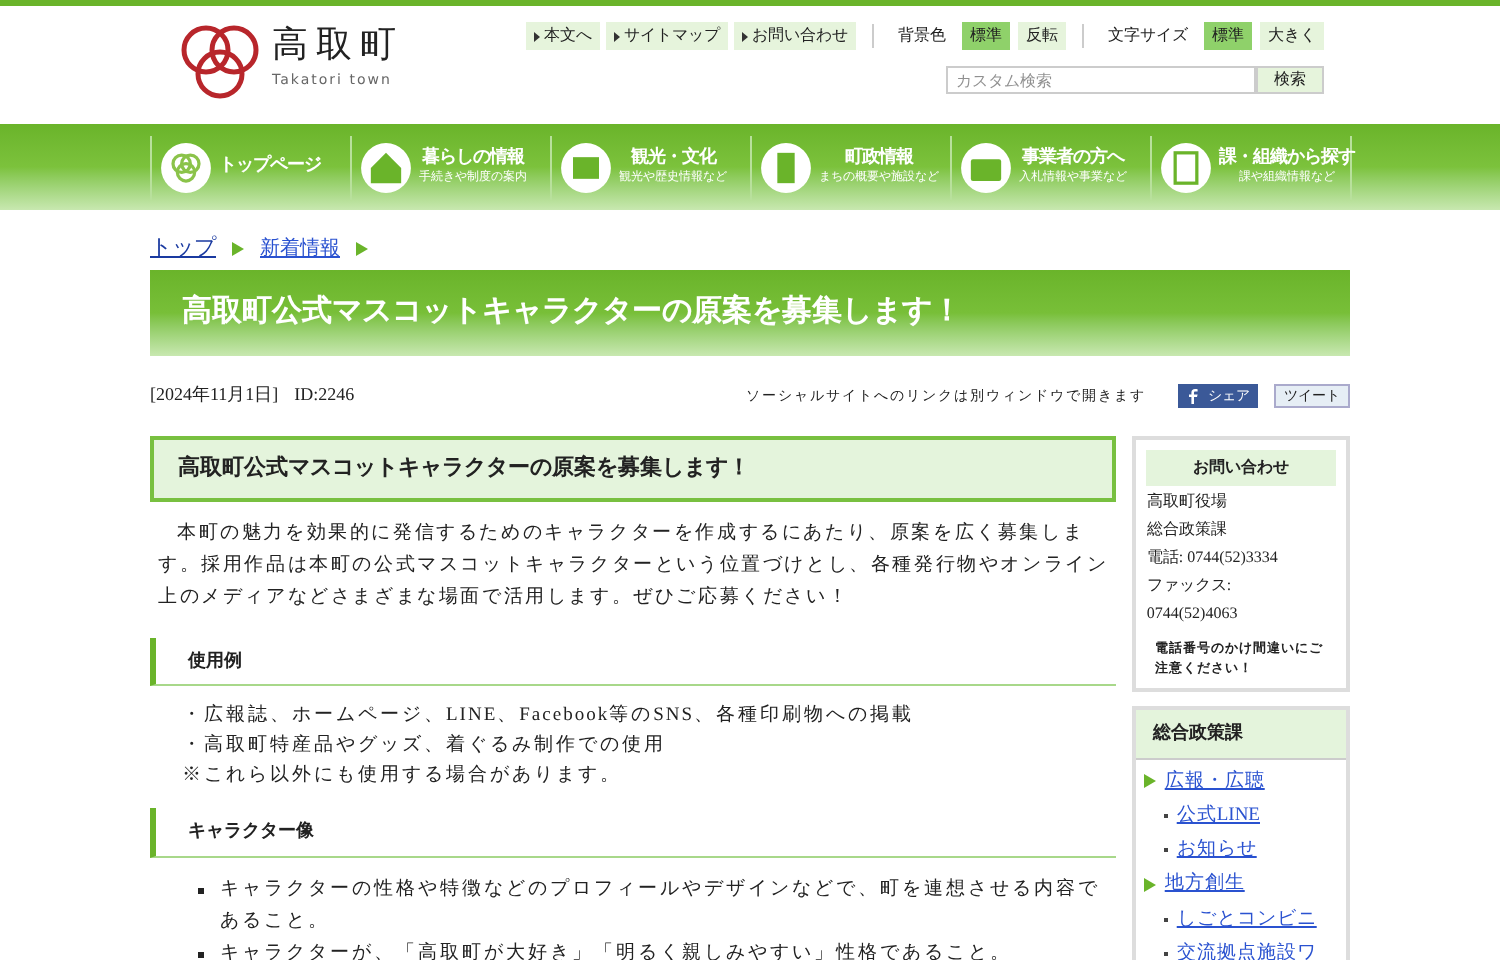 This screenshot has width=1500, height=960. Describe the element at coordinates (300, 248) in the screenshot. I see `breadcrumb-link: 新着情報` at that location.